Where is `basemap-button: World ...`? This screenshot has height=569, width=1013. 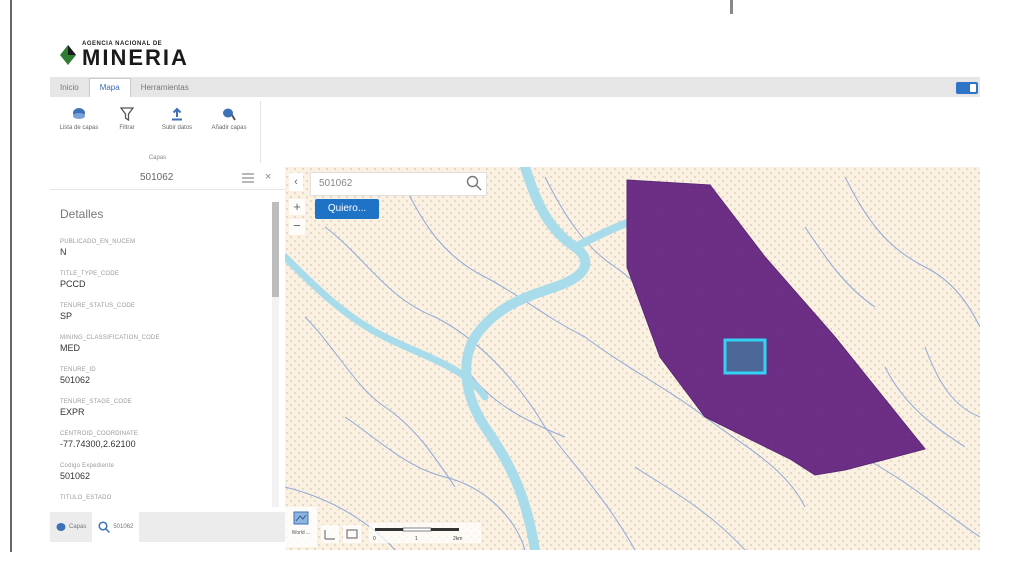 basemap-button: World ... is located at coordinates (301, 527).